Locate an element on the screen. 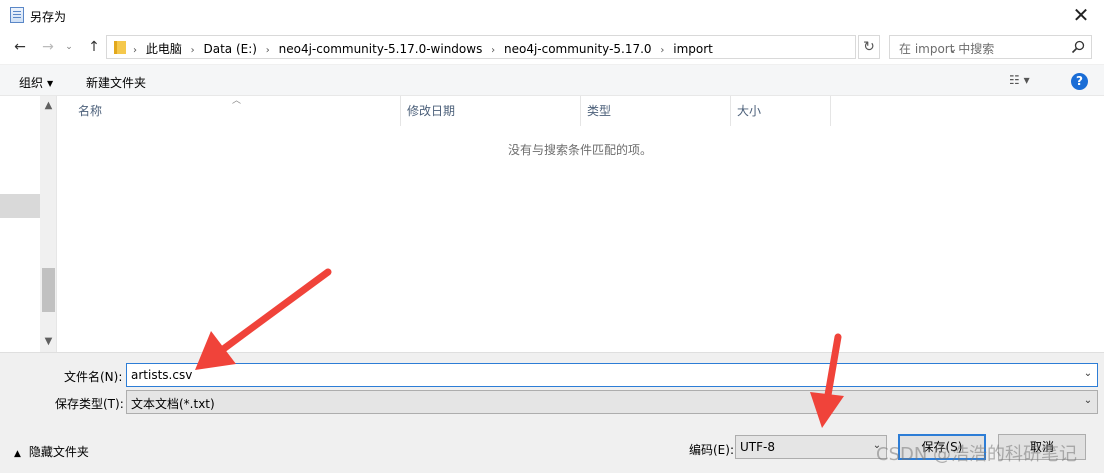 The image size is (1104, 473). window-title: 另存为 is located at coordinates (48, 17).